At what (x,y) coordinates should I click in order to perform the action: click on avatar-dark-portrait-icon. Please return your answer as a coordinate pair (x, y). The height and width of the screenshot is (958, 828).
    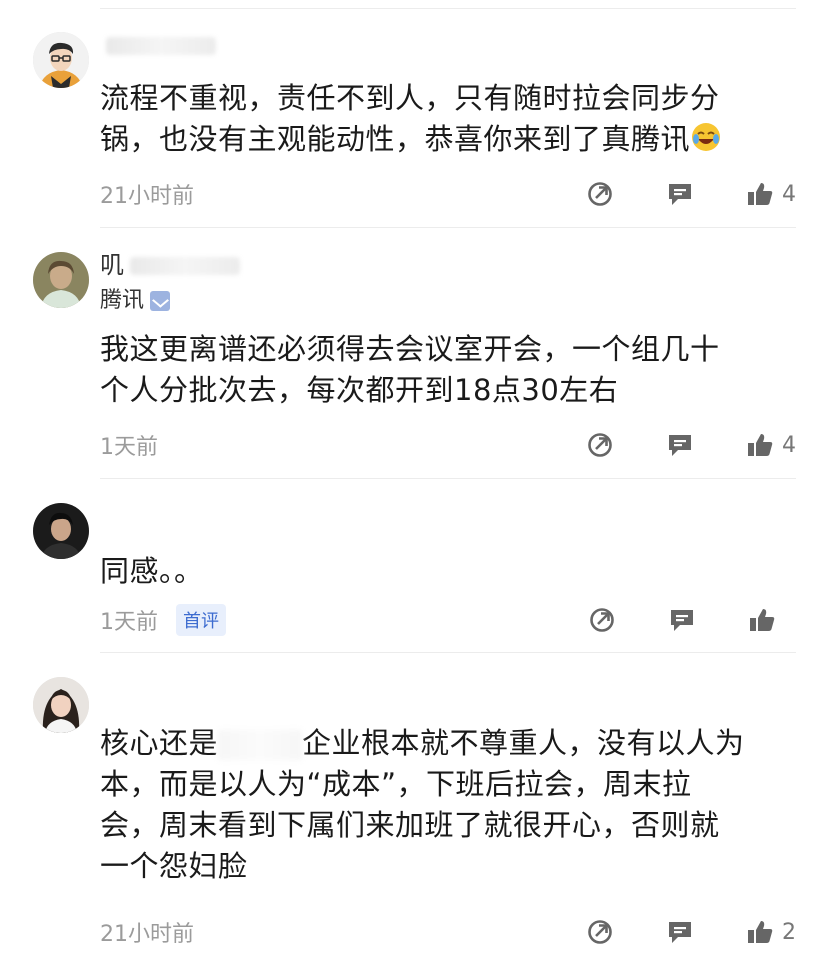
    Looking at the image, I should click on (61, 531).